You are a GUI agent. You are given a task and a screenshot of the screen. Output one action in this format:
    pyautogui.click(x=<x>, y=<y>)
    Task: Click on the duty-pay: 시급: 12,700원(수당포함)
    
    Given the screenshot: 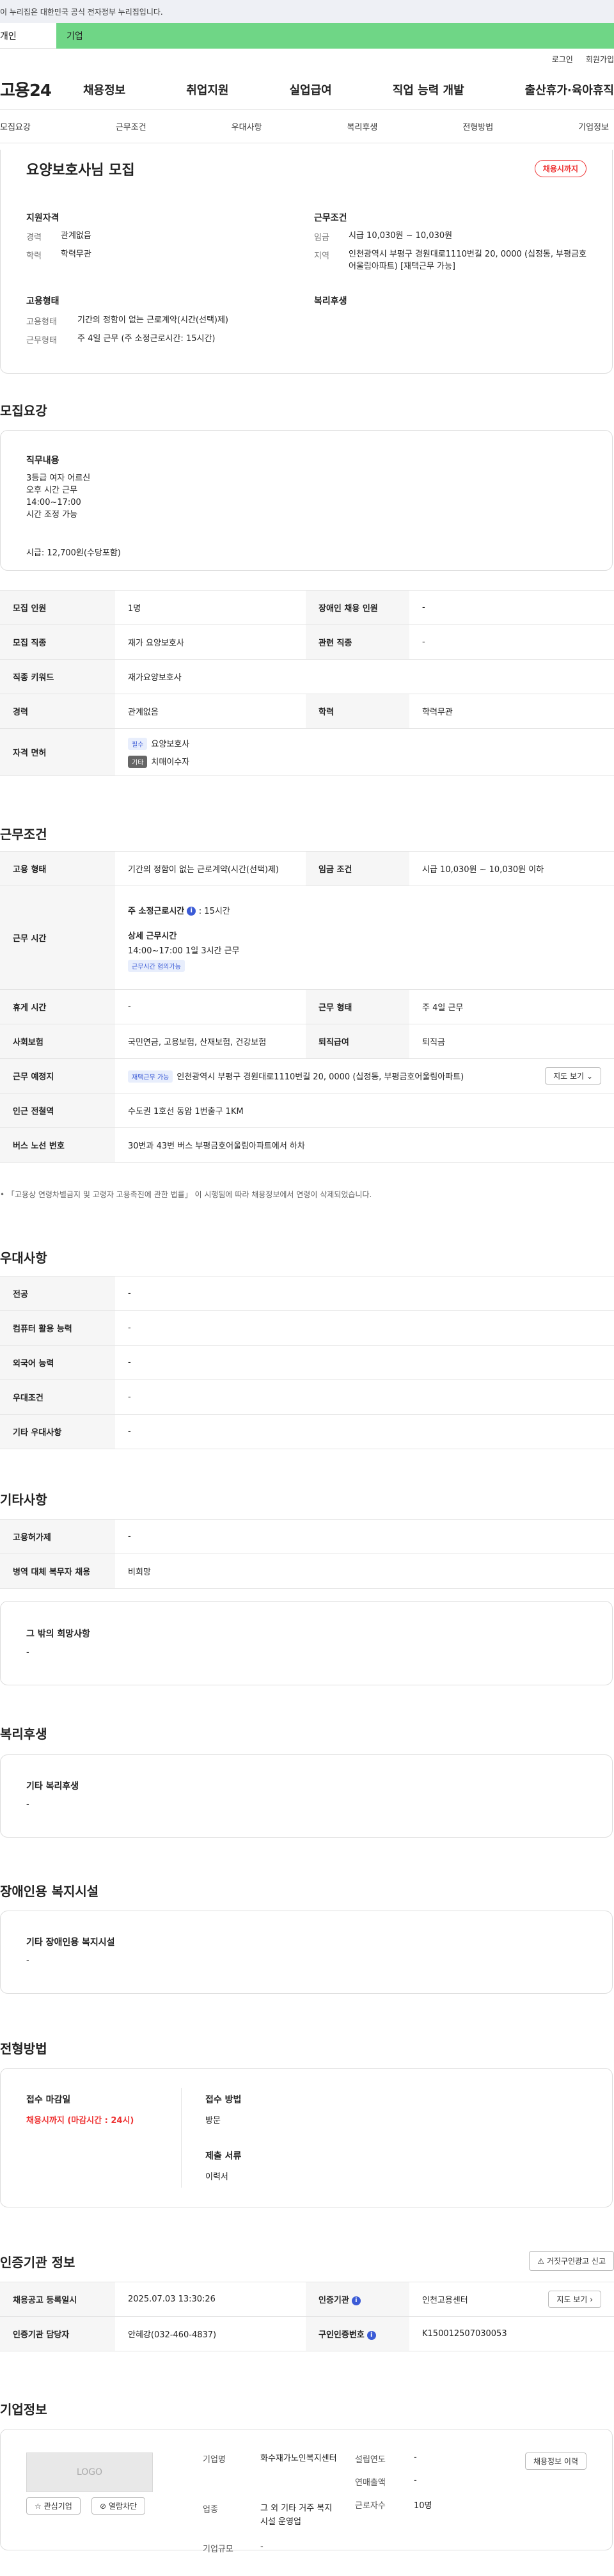 What is the action you would take?
    pyautogui.click(x=73, y=553)
    